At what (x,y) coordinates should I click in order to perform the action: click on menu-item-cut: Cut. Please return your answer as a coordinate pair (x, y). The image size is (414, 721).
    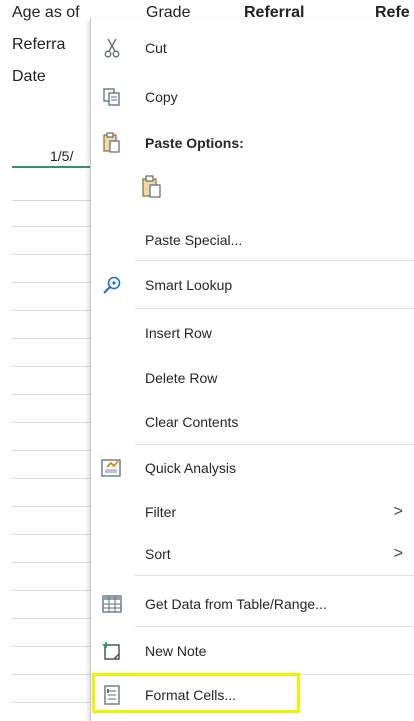
    Looking at the image, I should click on (252, 48).